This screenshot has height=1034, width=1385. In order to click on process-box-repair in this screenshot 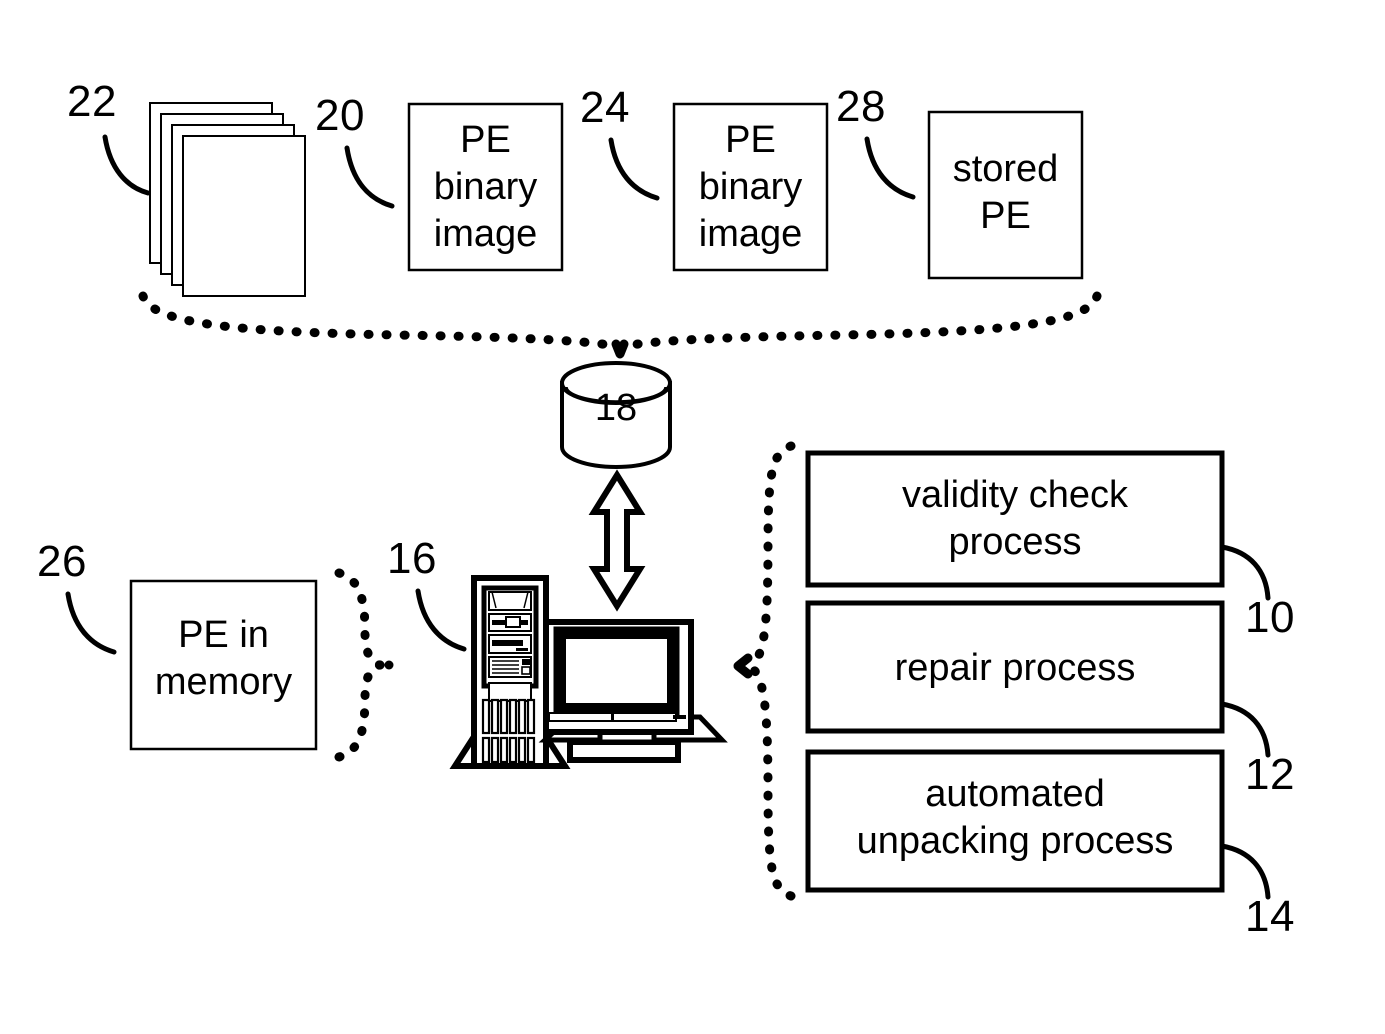, I will do `click(1015, 667)`.